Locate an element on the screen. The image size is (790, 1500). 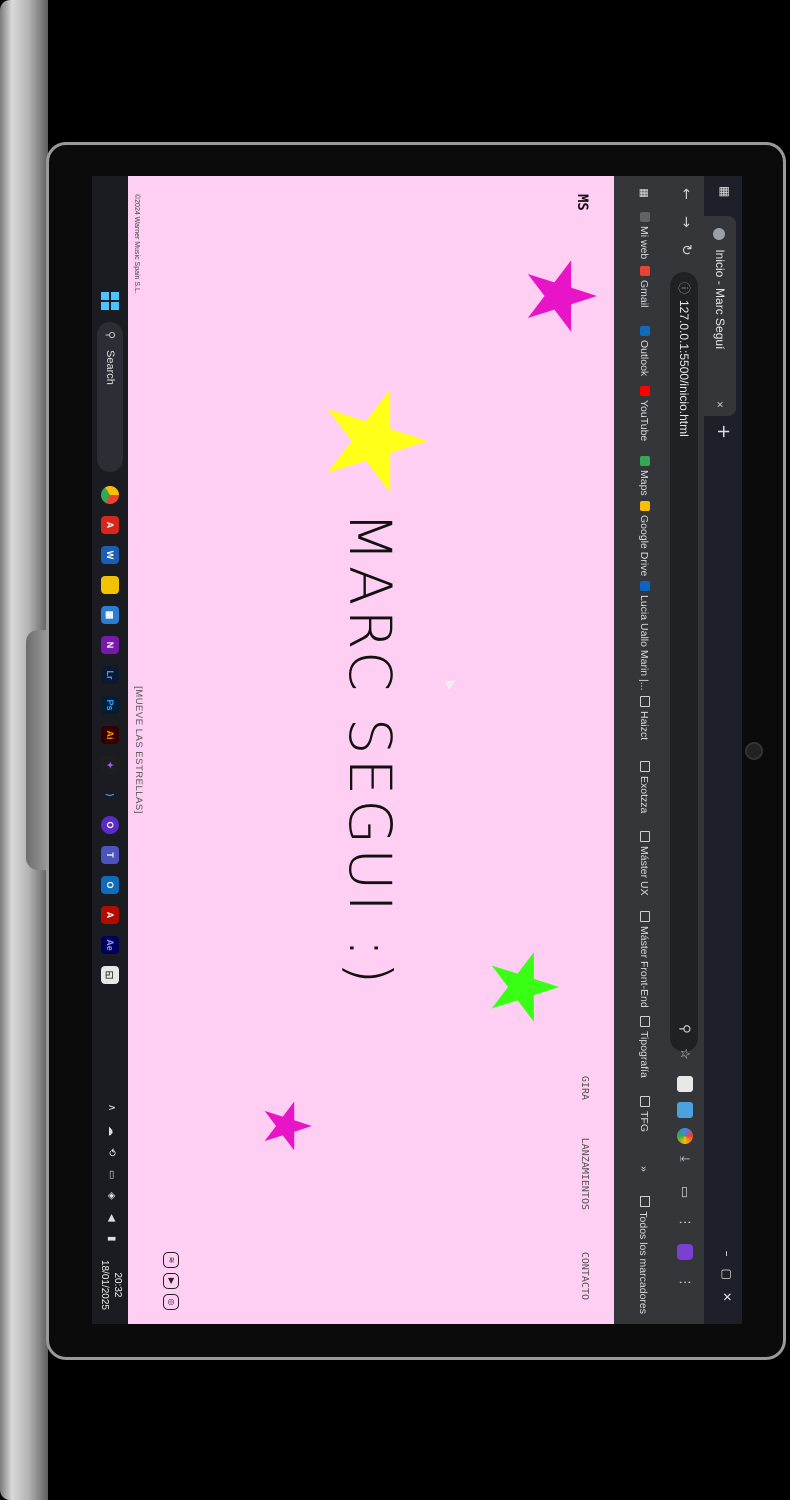
taskbar-clock: 20:32 18/01/2025 is located at coordinates (111, 1285).